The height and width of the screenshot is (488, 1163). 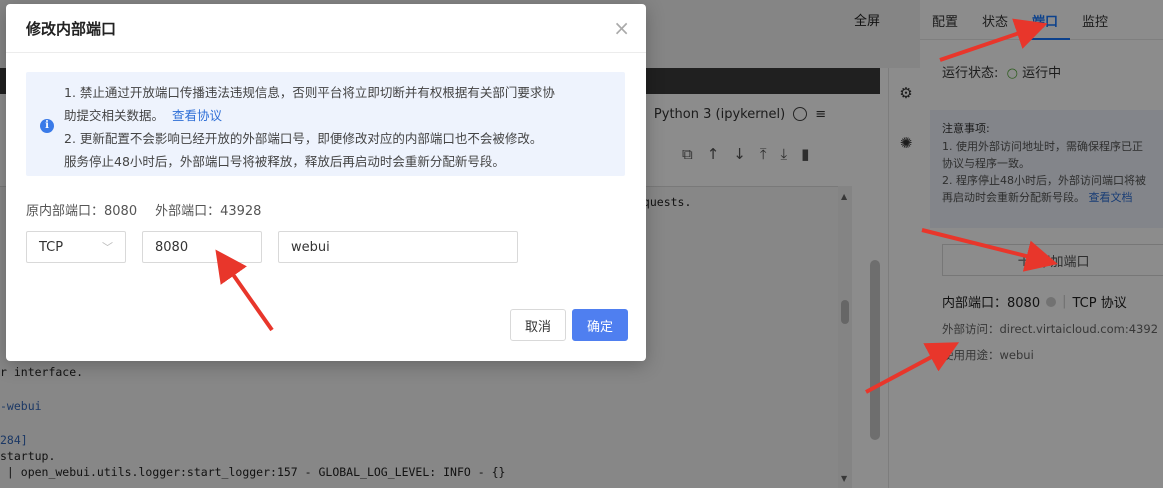 I want to click on protocol-select: TCP ﹀, so click(x=76, y=247).